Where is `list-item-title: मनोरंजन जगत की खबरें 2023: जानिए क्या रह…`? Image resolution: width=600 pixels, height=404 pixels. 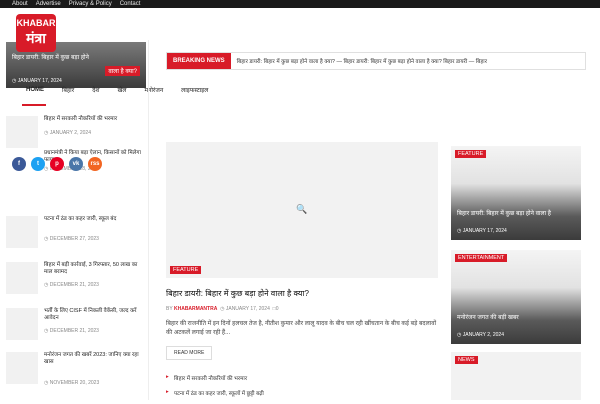
list-item-title: मनोरंजन जगत की खबरें 2023: जानिए क्या रह… is located at coordinates (95, 359).